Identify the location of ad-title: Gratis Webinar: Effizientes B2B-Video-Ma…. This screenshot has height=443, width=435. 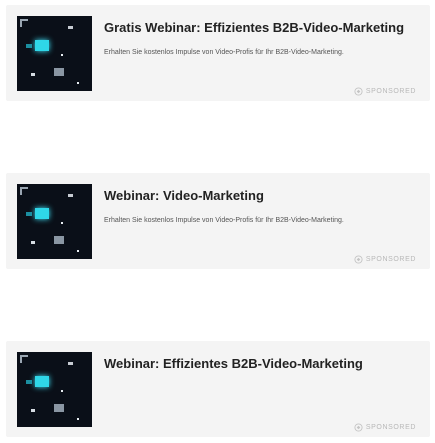
(254, 27).